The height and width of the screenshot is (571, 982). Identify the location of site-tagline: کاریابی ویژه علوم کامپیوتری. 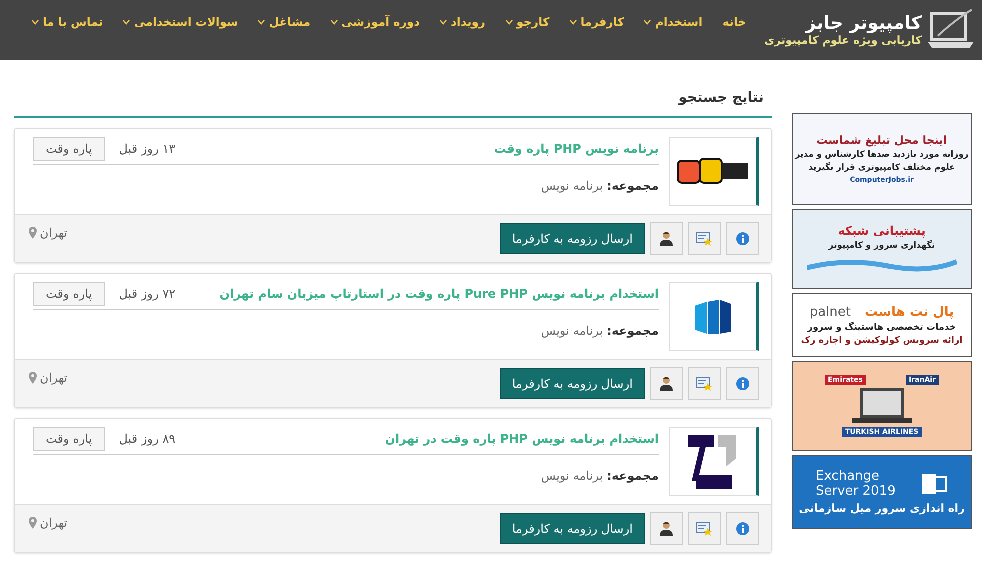
(843, 40).